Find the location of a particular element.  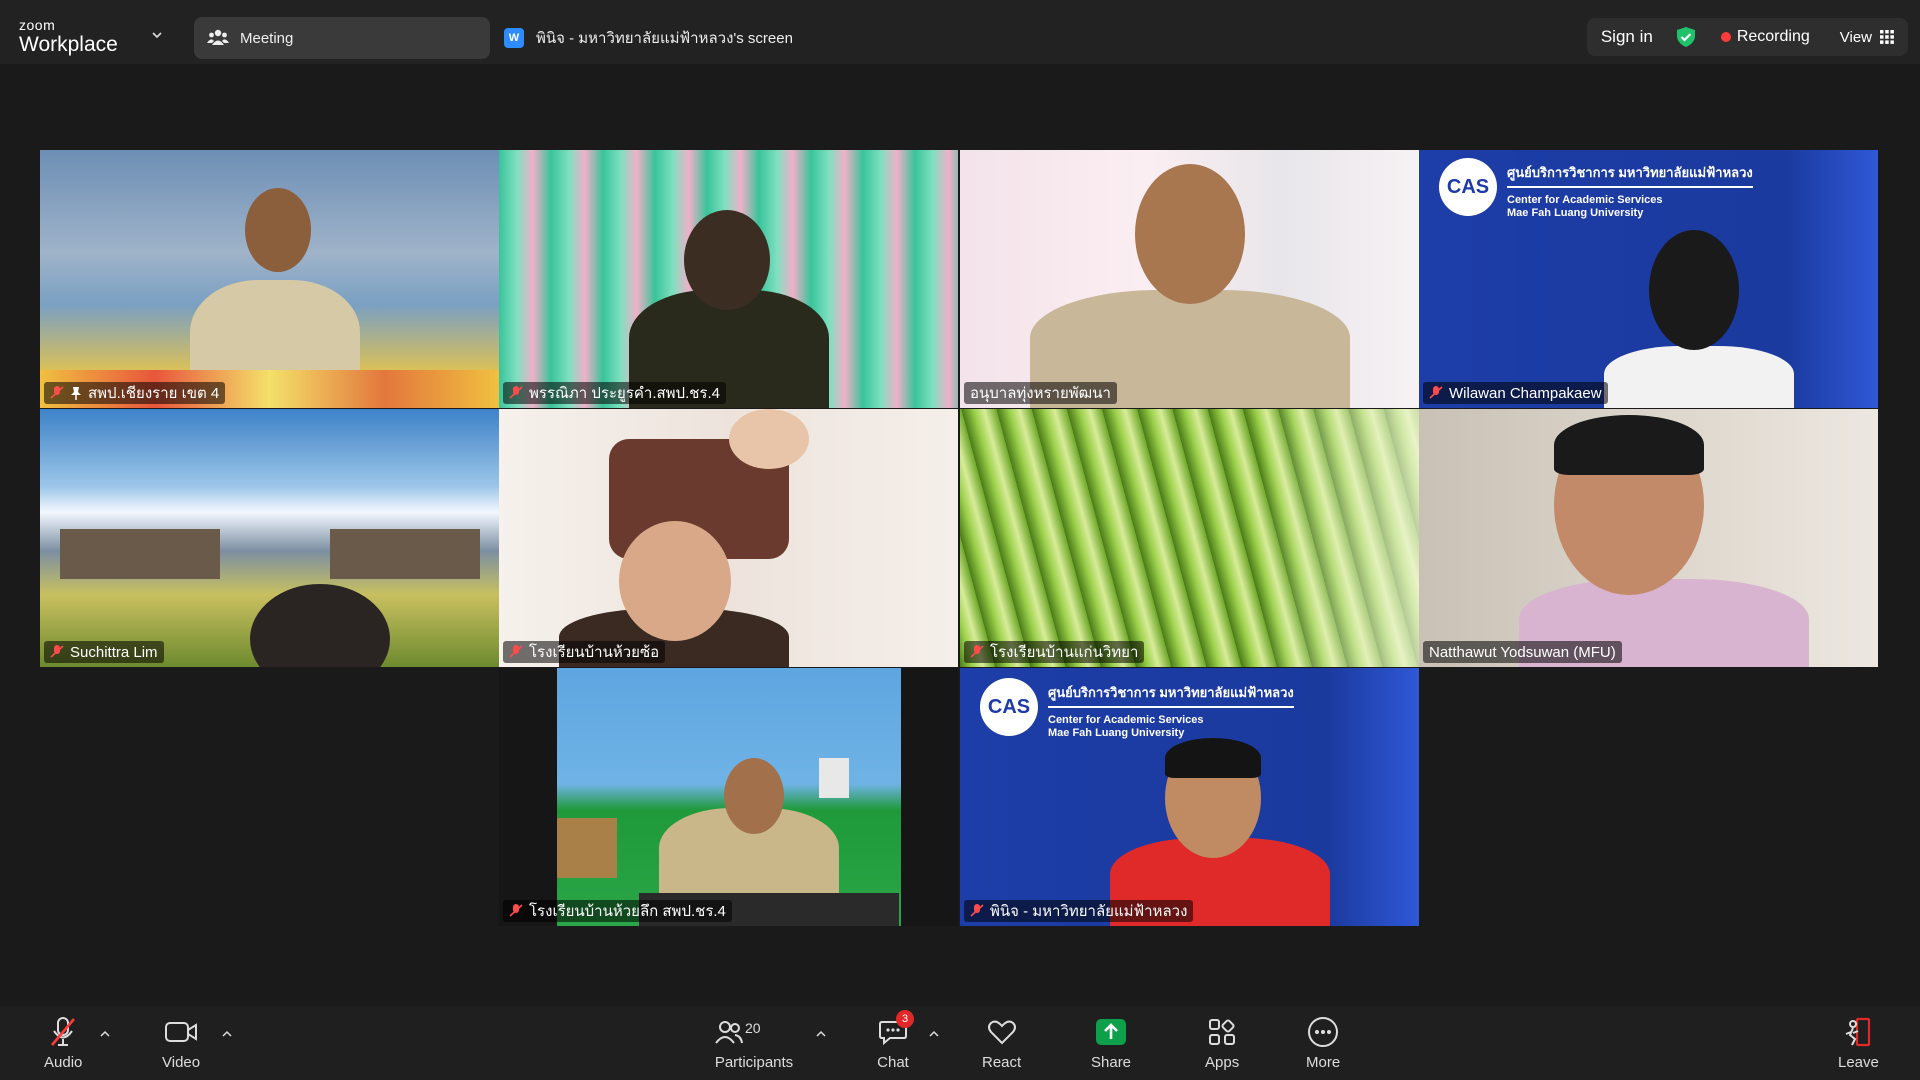

participant-name: โรงเรียนบ้านห้วยซ้อ is located at coordinates (594, 652).